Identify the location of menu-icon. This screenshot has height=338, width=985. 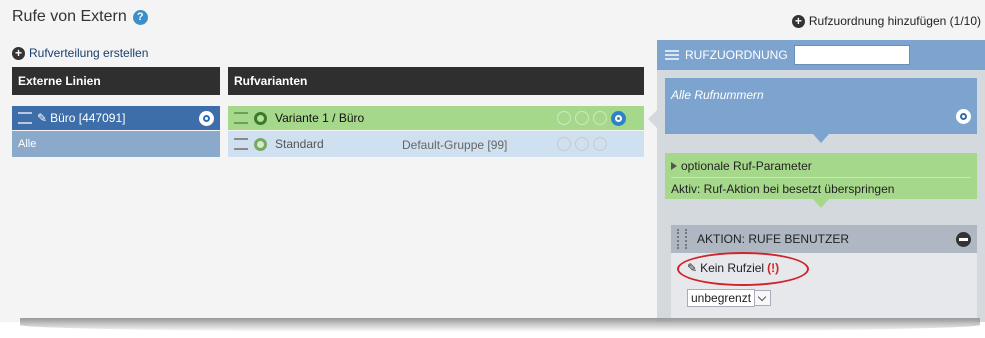
(672, 55).